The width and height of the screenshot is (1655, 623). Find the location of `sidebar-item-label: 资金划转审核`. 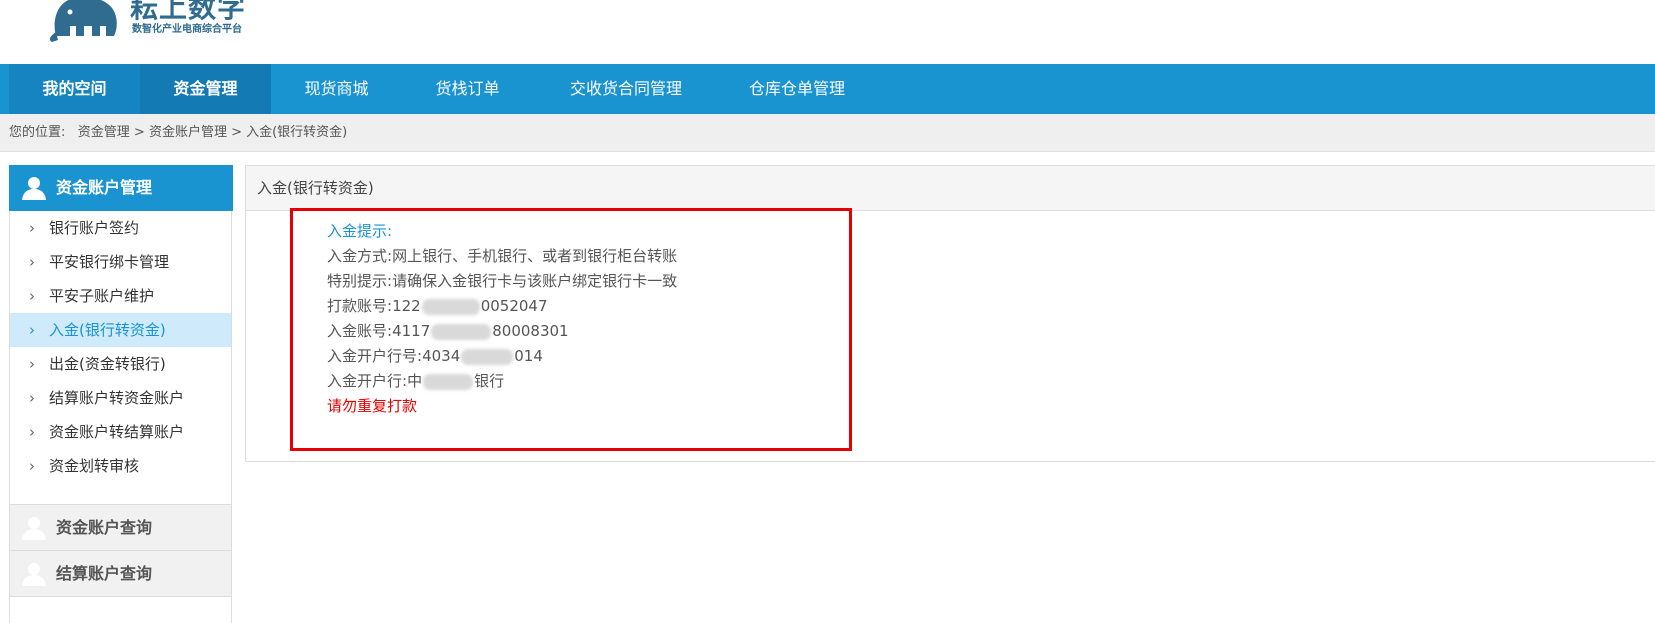

sidebar-item-label: 资金划转审核 is located at coordinates (94, 466).